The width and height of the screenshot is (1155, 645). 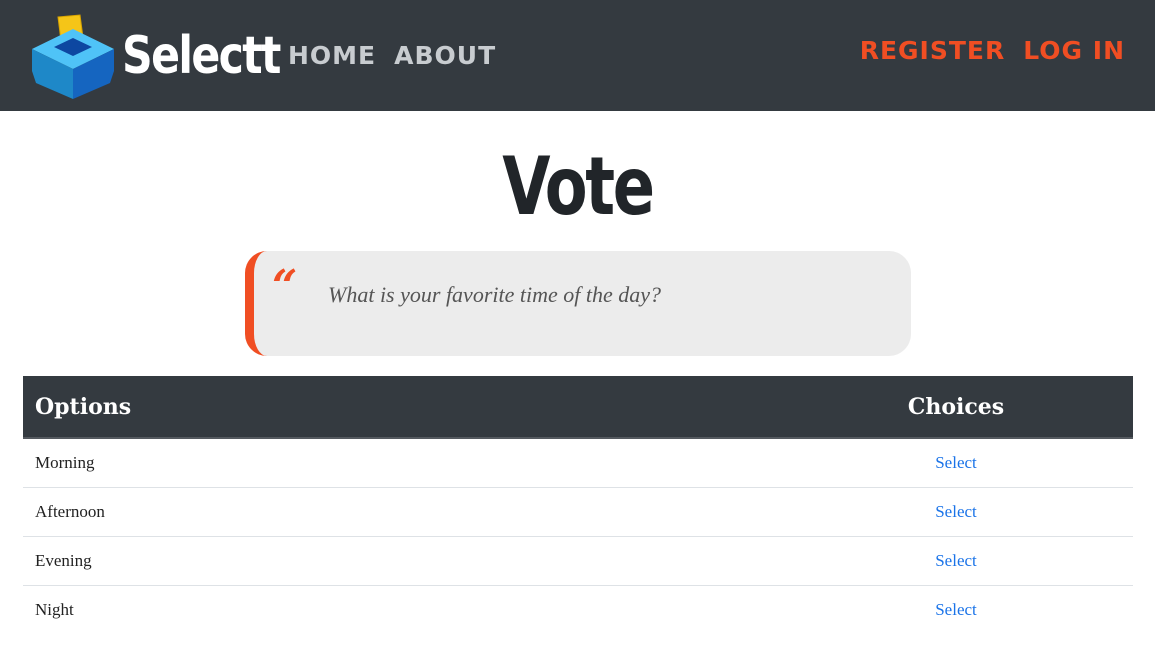 I want to click on page-title: Vote, so click(x=578, y=186).